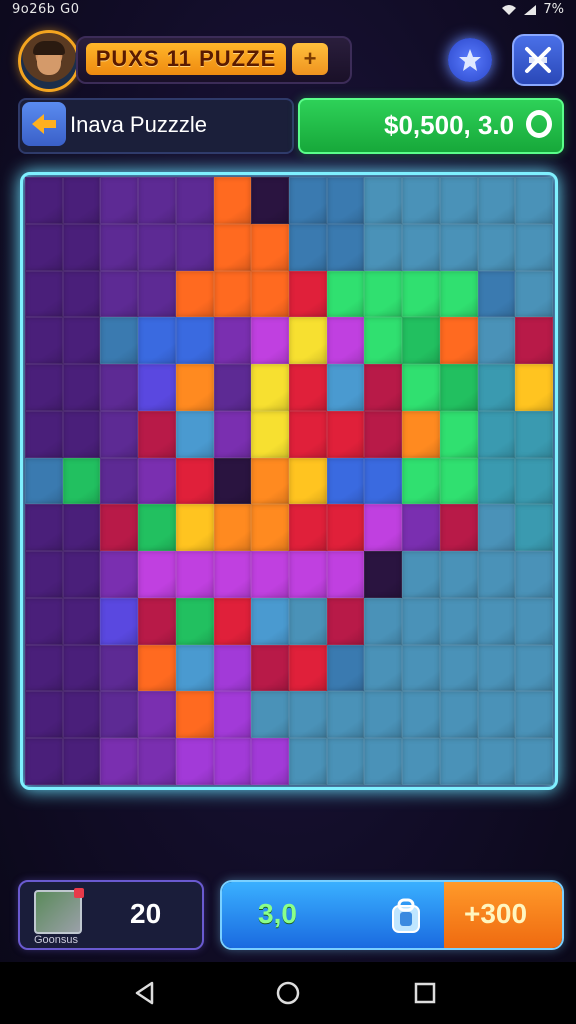 The image size is (576, 1024). What do you see at coordinates (425, 993) in the screenshot?
I see `nav-recents-icon` at bounding box center [425, 993].